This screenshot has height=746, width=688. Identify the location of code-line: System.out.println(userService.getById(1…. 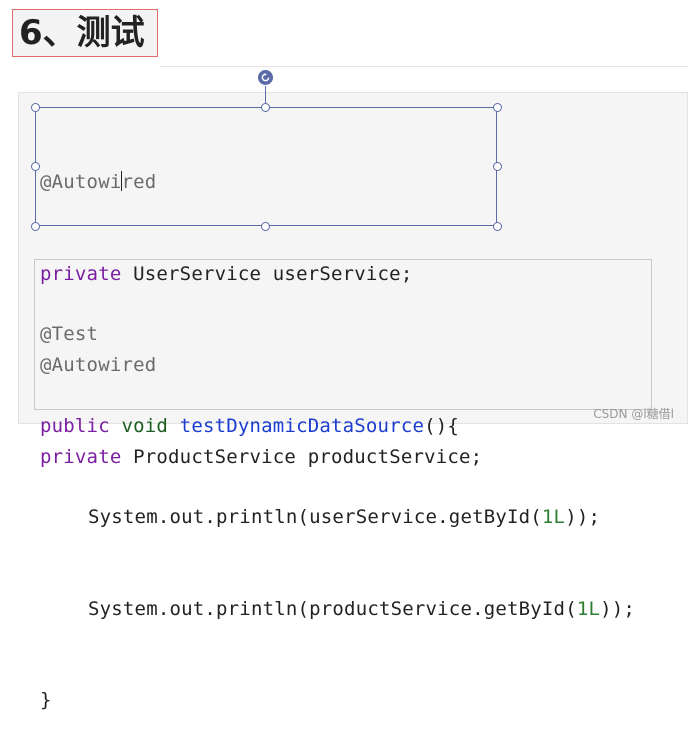
(337, 517).